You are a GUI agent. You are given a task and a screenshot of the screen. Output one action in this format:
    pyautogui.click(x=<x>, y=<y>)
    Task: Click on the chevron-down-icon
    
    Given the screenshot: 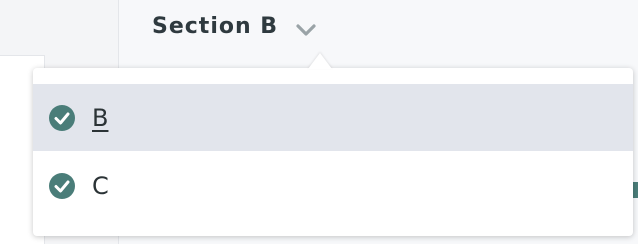 What is the action you would take?
    pyautogui.click(x=306, y=30)
    